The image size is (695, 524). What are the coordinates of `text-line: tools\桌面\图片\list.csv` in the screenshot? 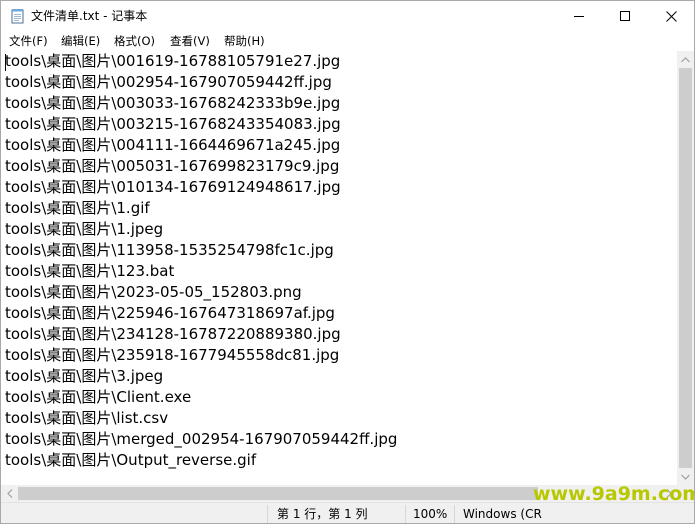 It's located at (87, 418).